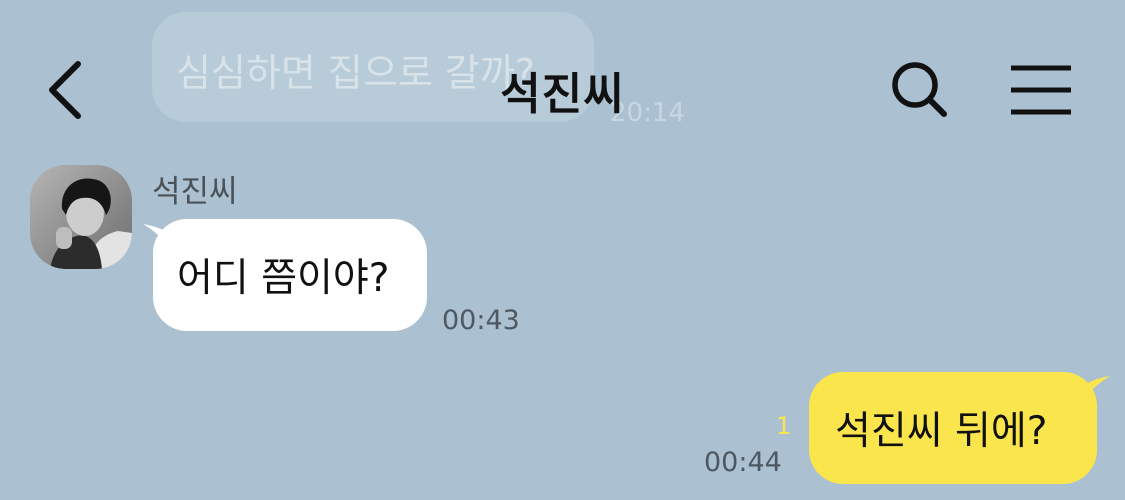 Image resolution: width=1125 pixels, height=500 pixels. What do you see at coordinates (784, 426) in the screenshot?
I see `unread-count-badge: 1` at bounding box center [784, 426].